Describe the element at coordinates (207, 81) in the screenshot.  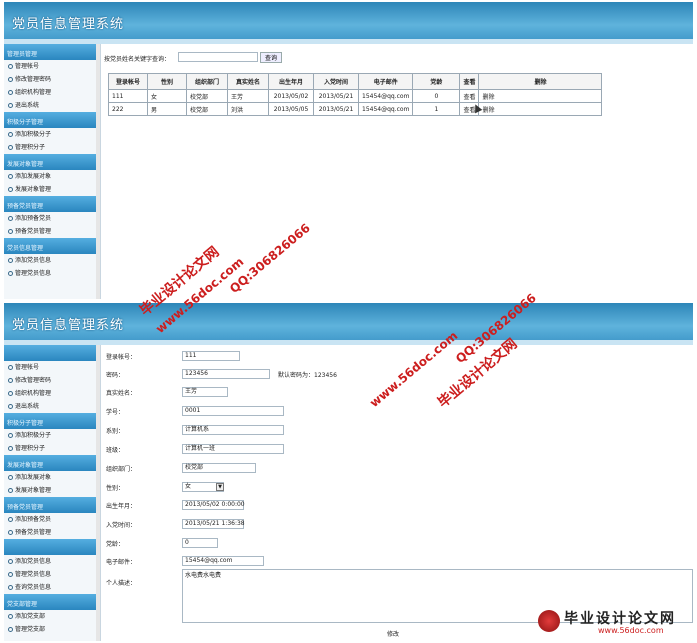
I see `column-header: 组织部门` at that location.